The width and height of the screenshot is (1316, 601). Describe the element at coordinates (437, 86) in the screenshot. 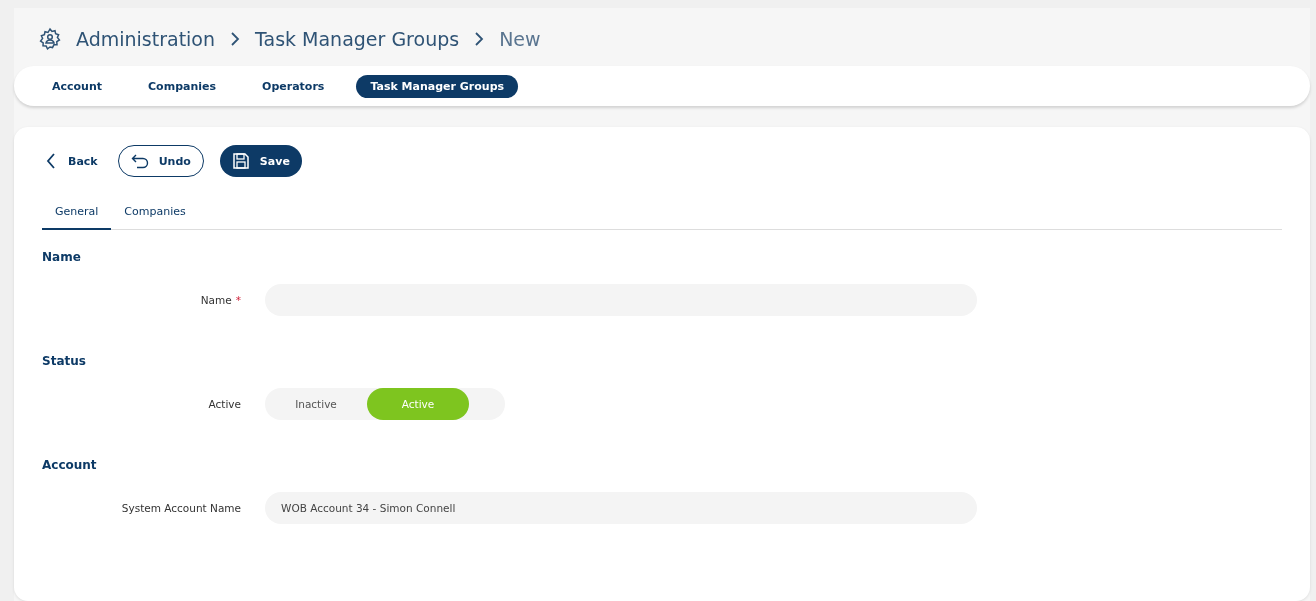

I see `nav-tab: Task Manager Groups` at that location.